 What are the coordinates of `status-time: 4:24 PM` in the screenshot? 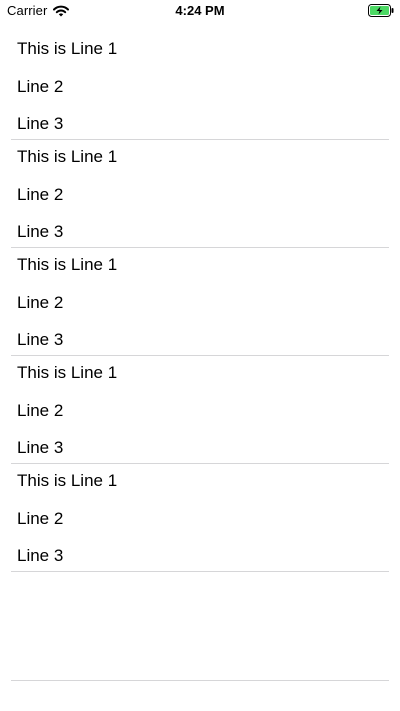 It's located at (200, 10).